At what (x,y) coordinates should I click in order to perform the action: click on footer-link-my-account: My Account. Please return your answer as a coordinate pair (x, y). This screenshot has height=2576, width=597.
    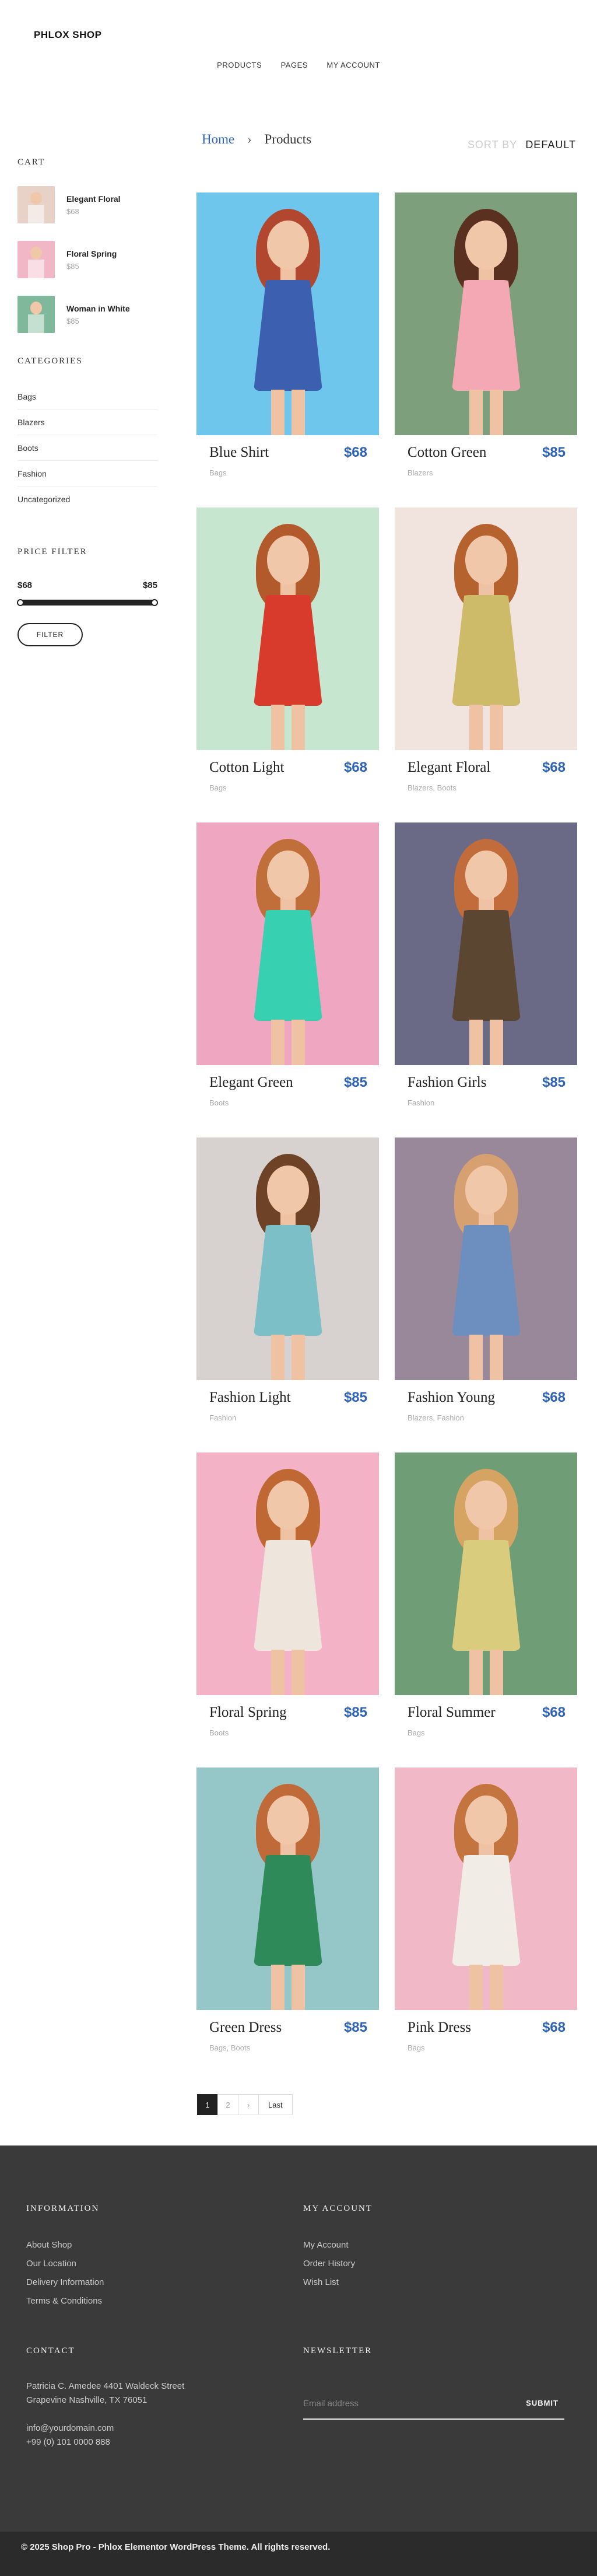
    Looking at the image, I should click on (338, 2245).